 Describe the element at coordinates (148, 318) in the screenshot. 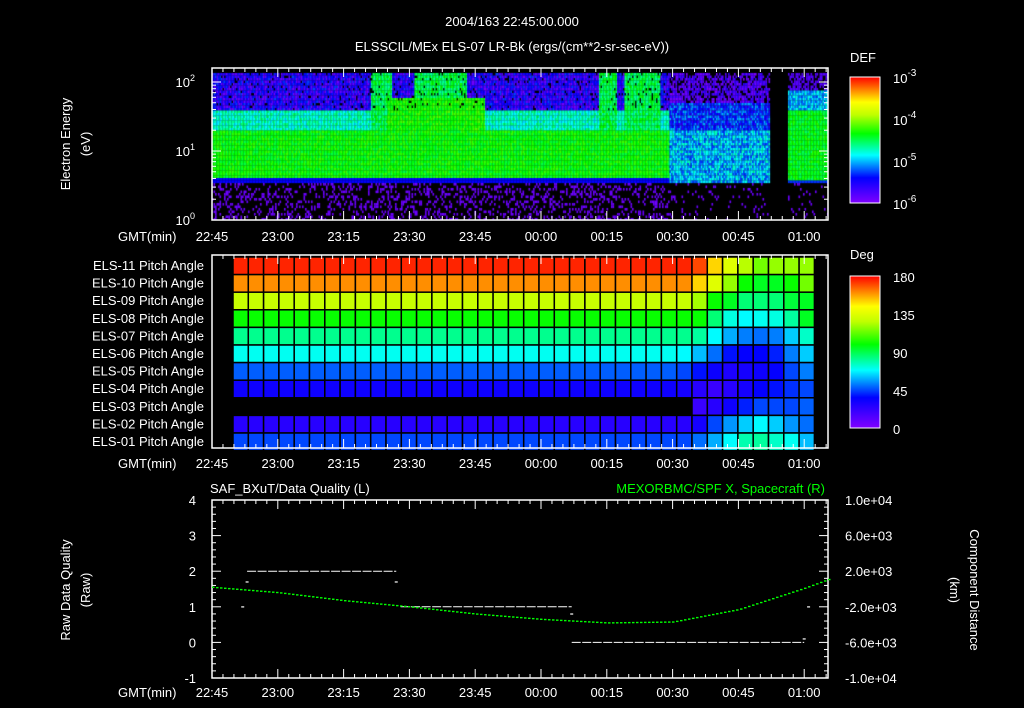

I see `pitch-row-label: ELS-08 Pitch Angle` at that location.